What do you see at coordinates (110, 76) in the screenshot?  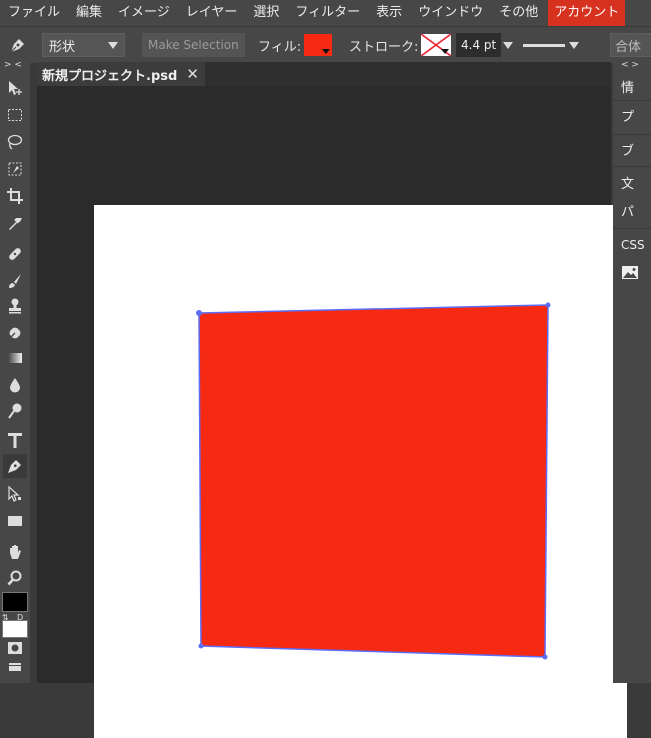 I see `tab-document-title: 新規プロジェクト.psd` at bounding box center [110, 76].